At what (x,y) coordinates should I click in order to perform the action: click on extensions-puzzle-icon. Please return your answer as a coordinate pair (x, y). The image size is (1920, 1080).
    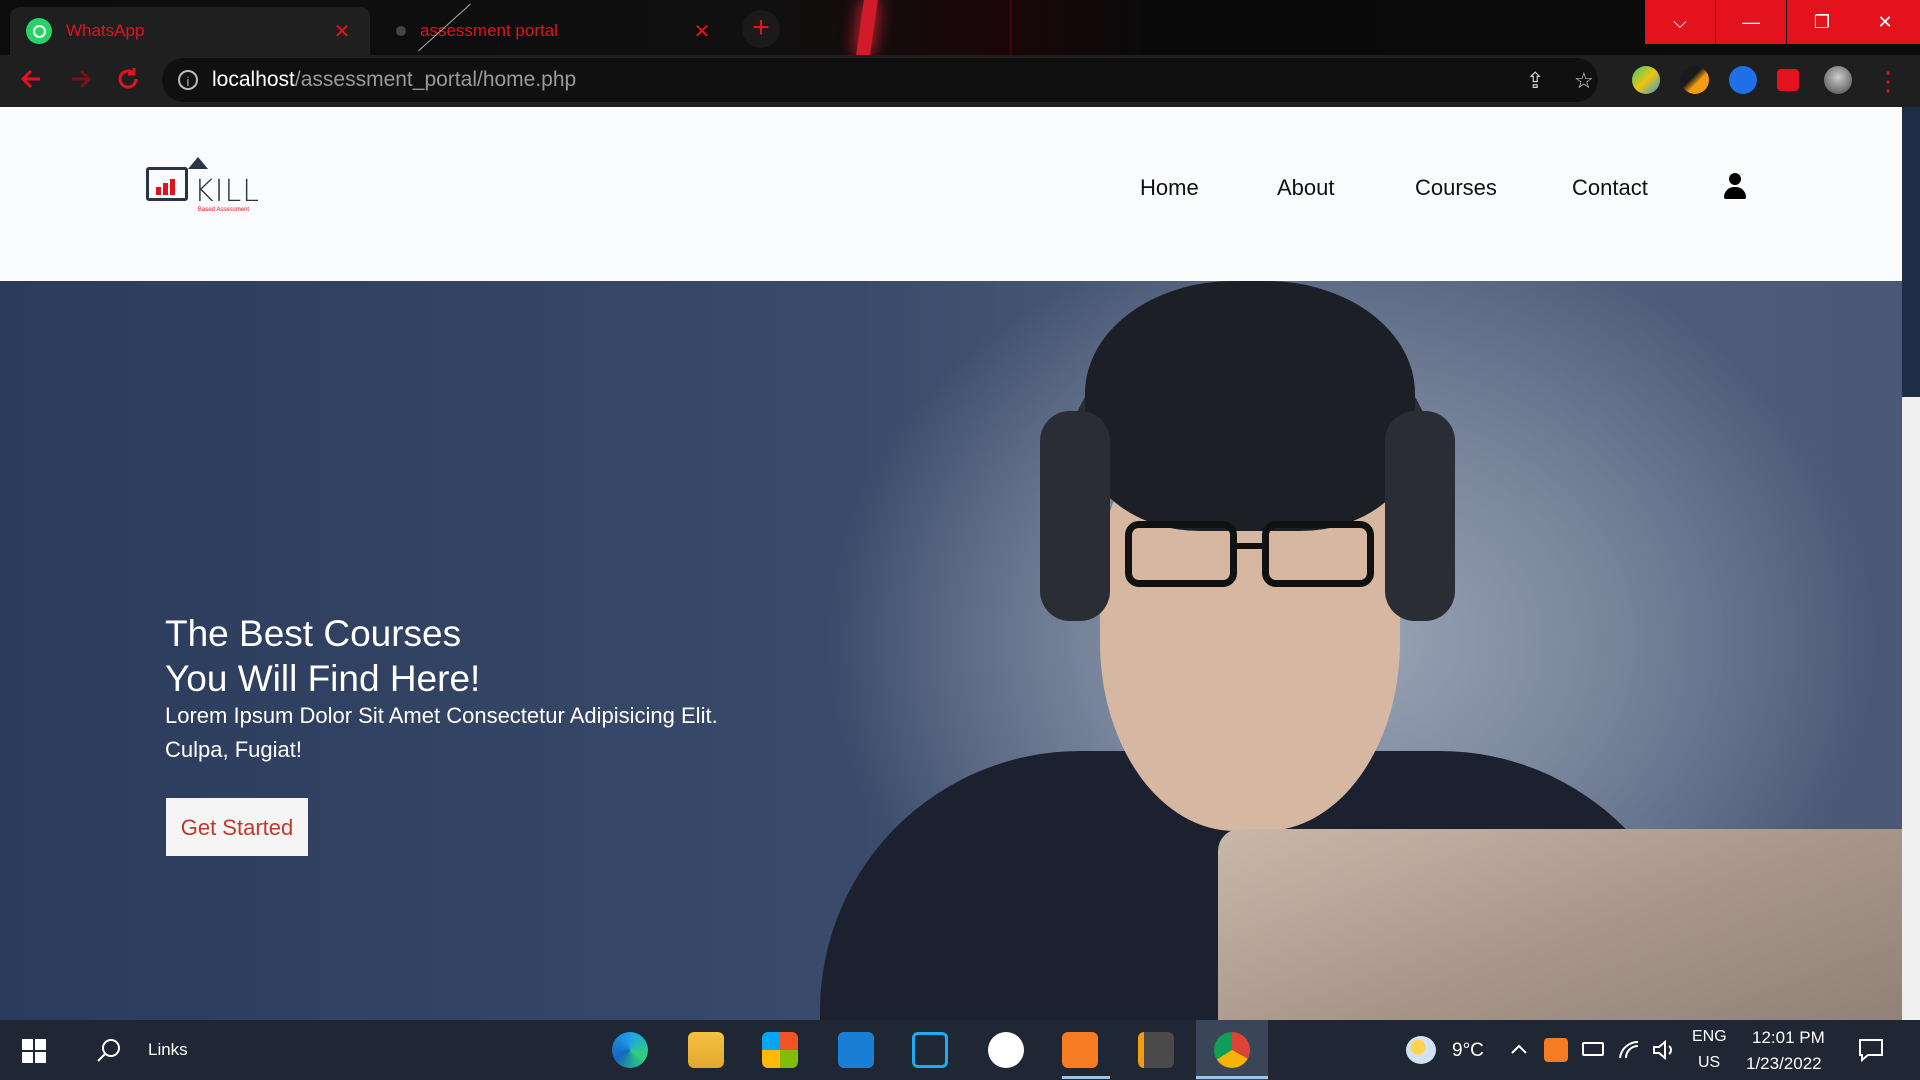
    Looking at the image, I should click on (1788, 80).